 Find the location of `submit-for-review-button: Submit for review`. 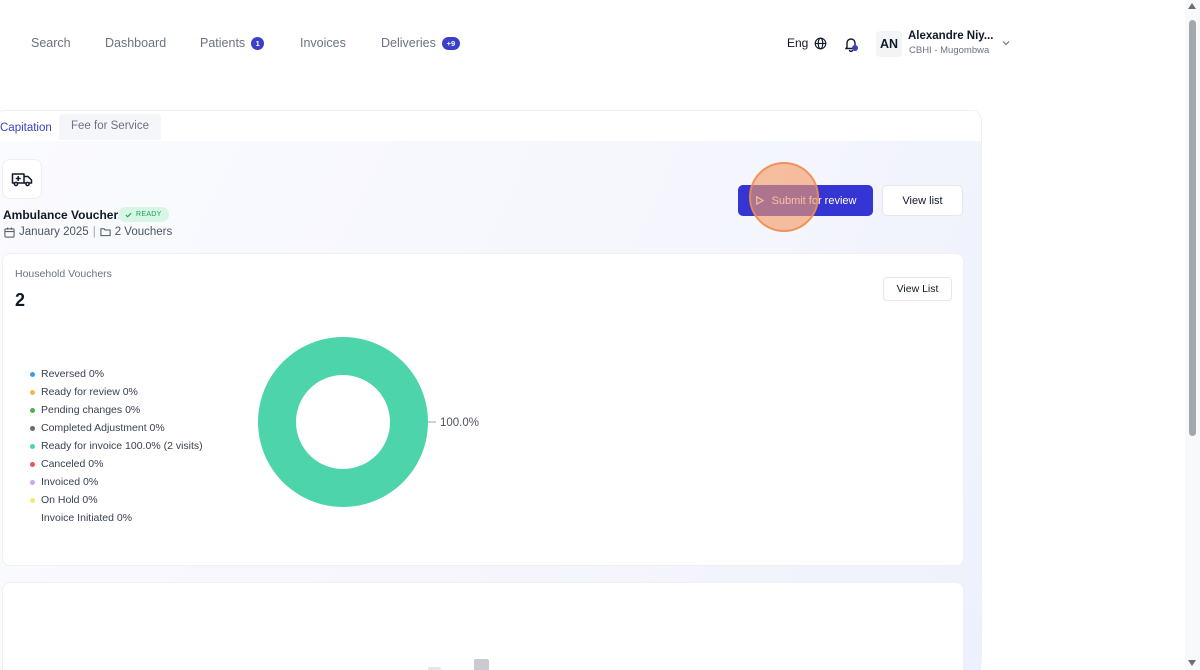

submit-for-review-button: Submit for review is located at coordinates (805, 200).